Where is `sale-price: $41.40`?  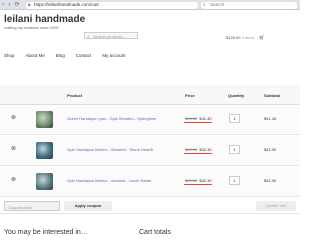
sale-price: $41.40 is located at coordinates (205, 118).